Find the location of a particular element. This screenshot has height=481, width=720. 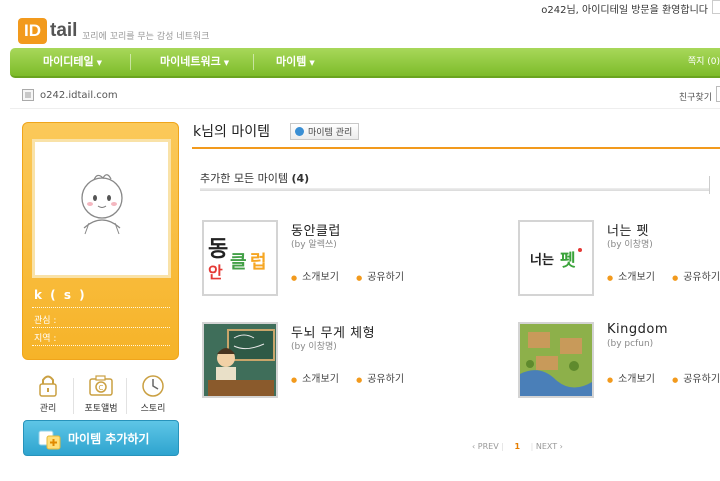

svg-text: 펫 is located at coordinates (568, 261).